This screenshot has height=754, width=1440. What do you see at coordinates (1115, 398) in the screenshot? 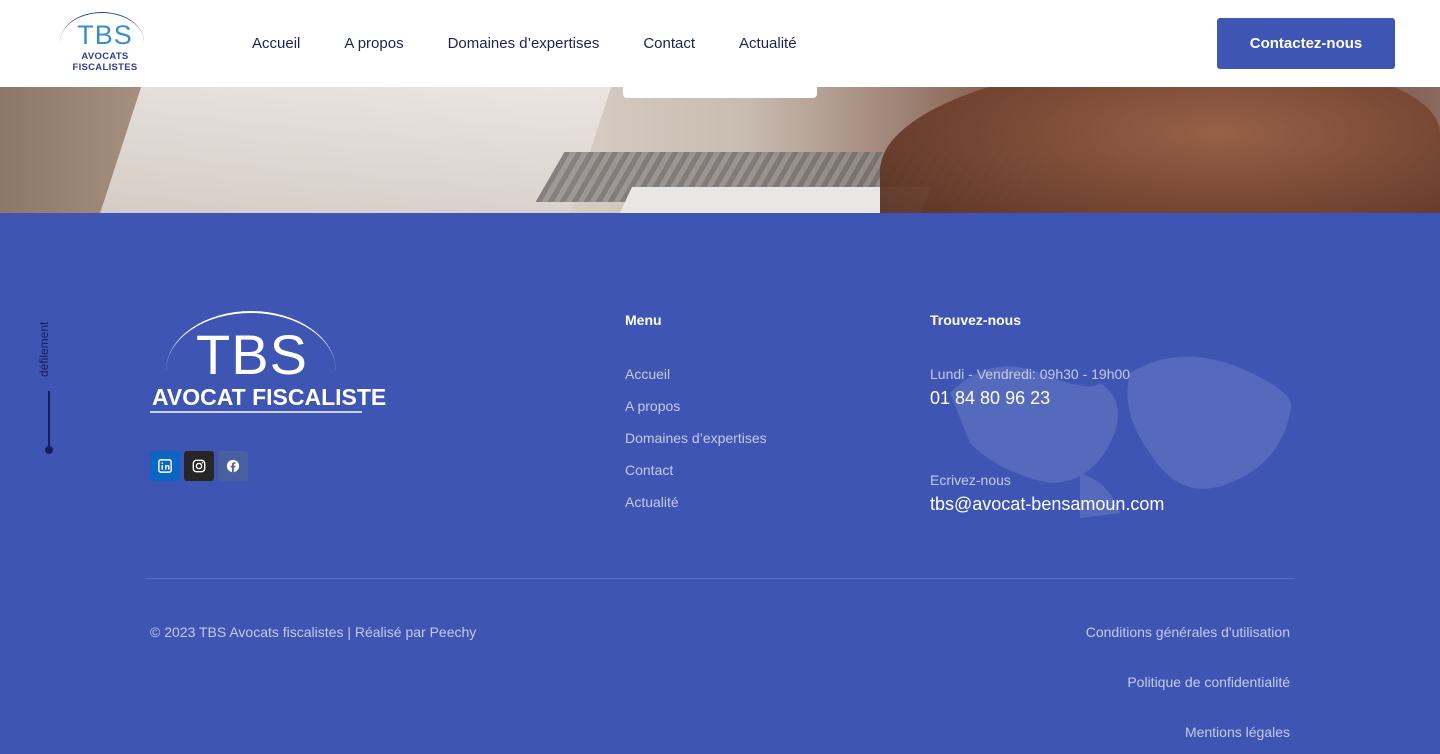
I see `phone-number: 01 84 80 96 23` at bounding box center [1115, 398].